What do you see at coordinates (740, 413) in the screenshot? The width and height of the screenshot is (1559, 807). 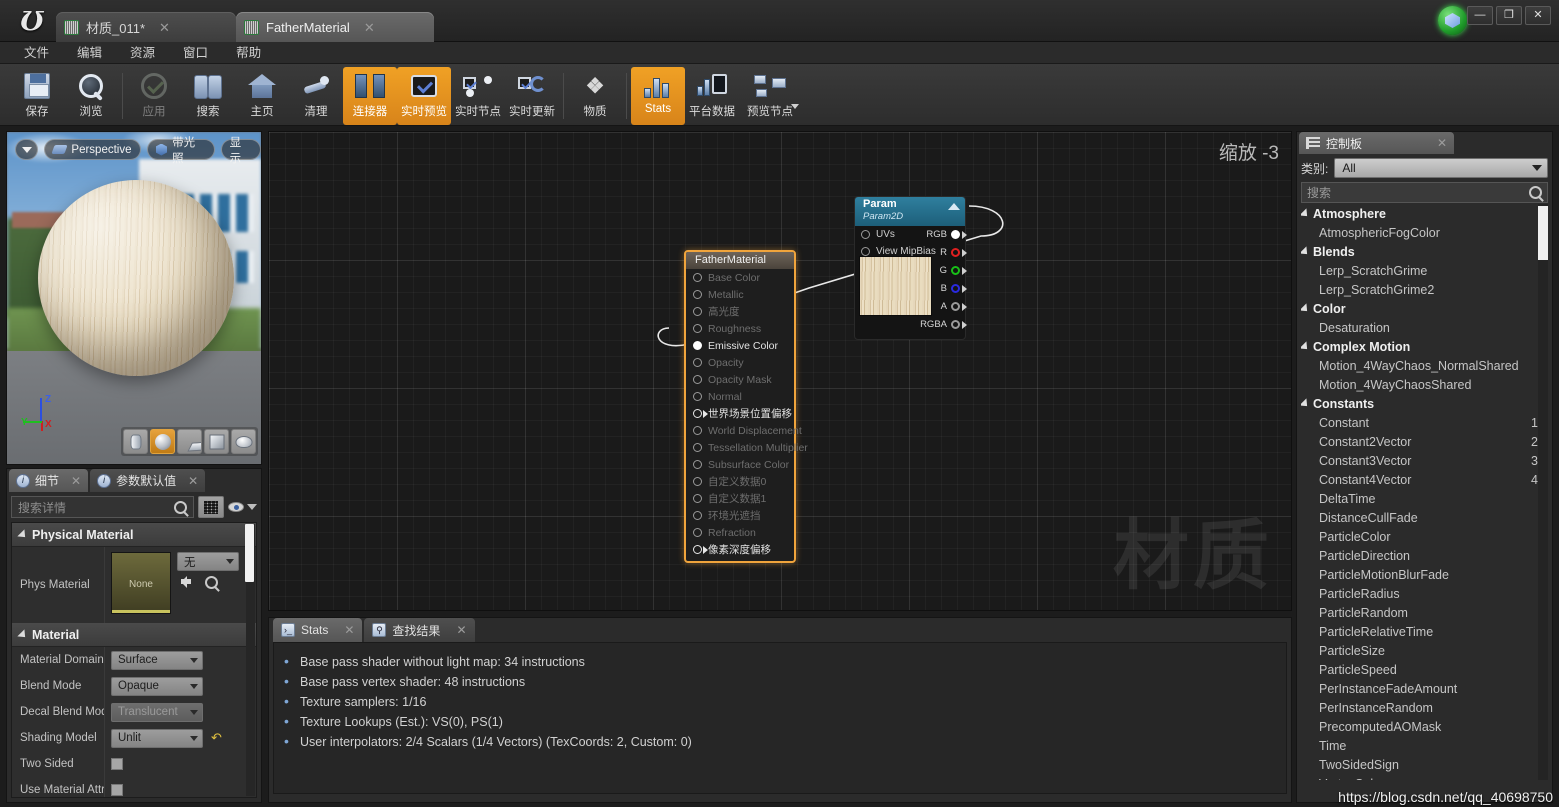 I see `node-pin-world-position-offset: 世界场景位置偏移` at bounding box center [740, 413].